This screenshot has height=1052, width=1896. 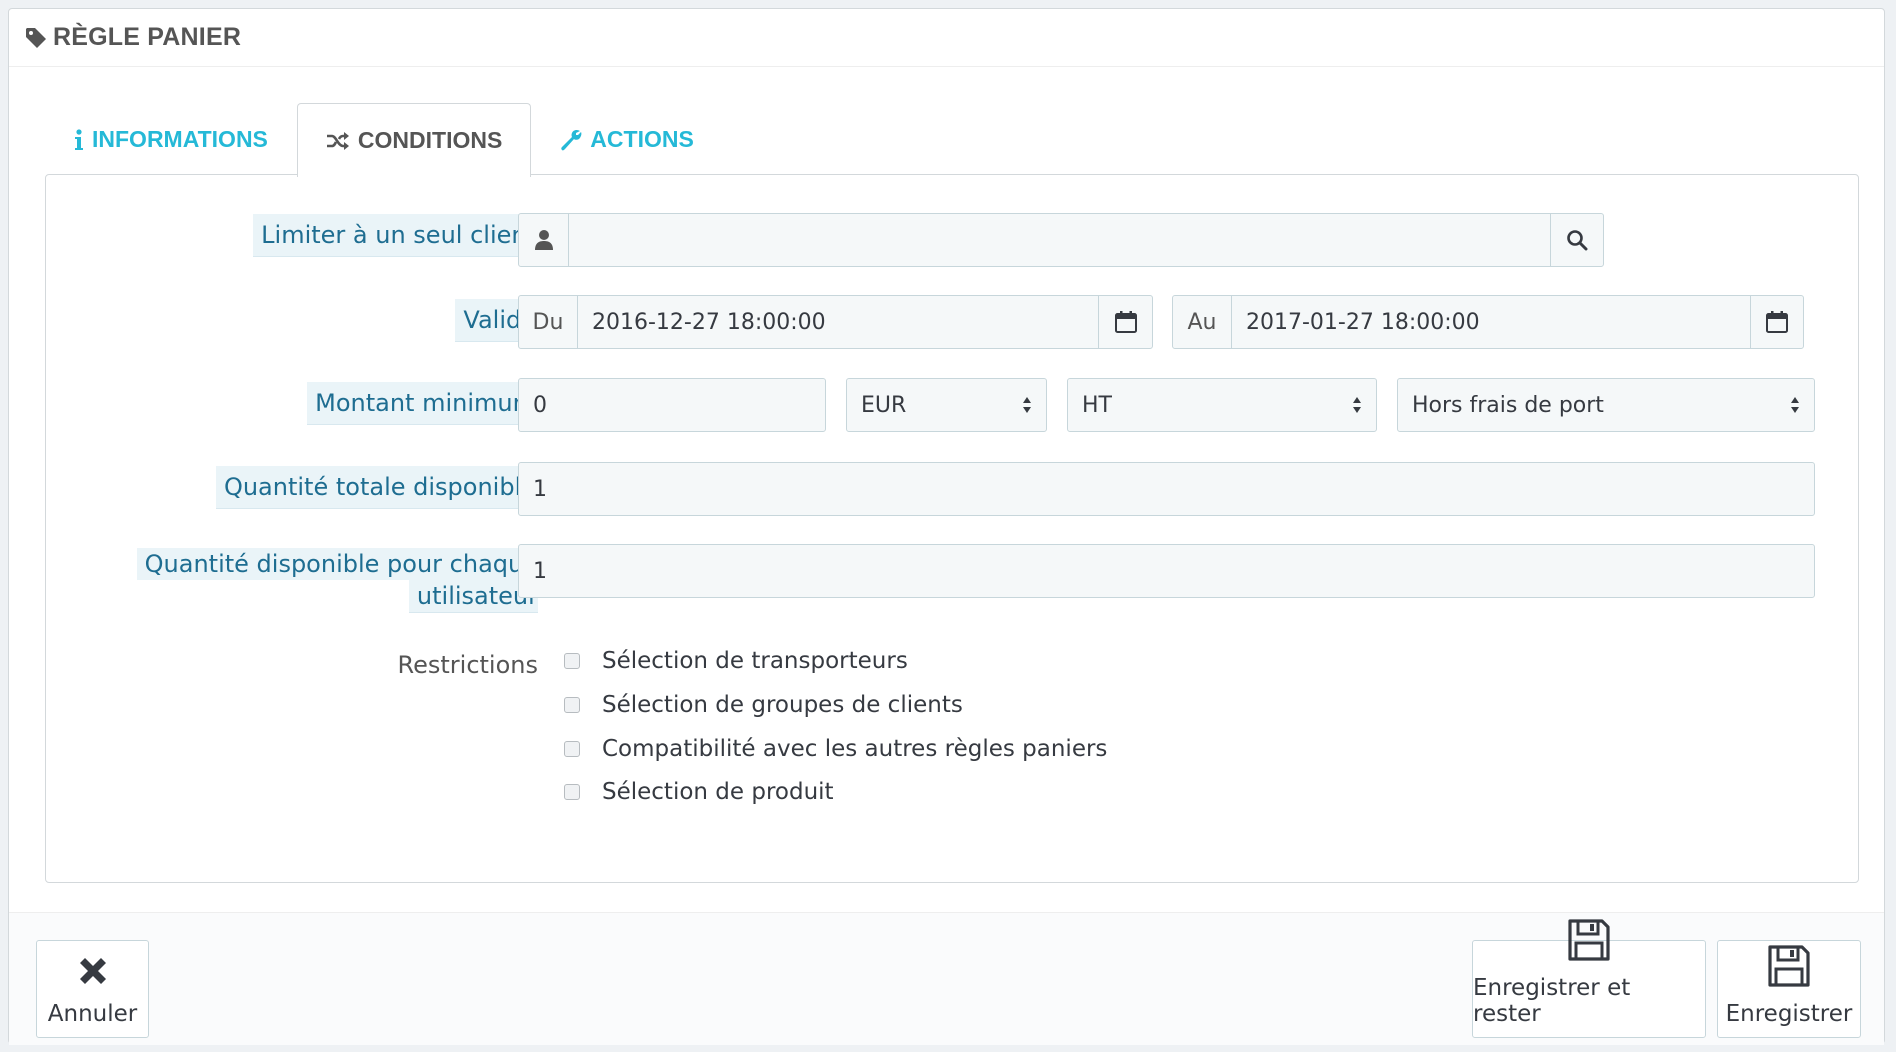 I want to click on date-from-input: 2016-12-27 18:00:00, so click(x=838, y=322).